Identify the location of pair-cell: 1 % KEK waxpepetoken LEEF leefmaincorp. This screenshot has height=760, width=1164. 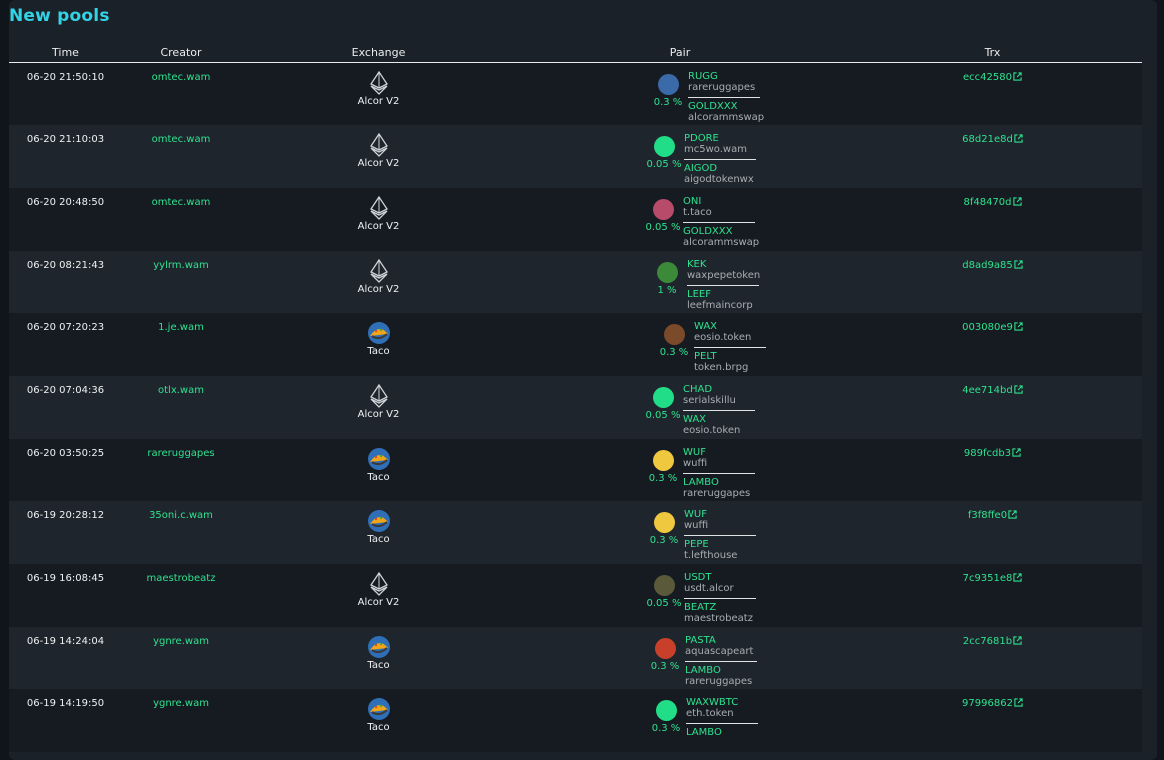
(680, 282).